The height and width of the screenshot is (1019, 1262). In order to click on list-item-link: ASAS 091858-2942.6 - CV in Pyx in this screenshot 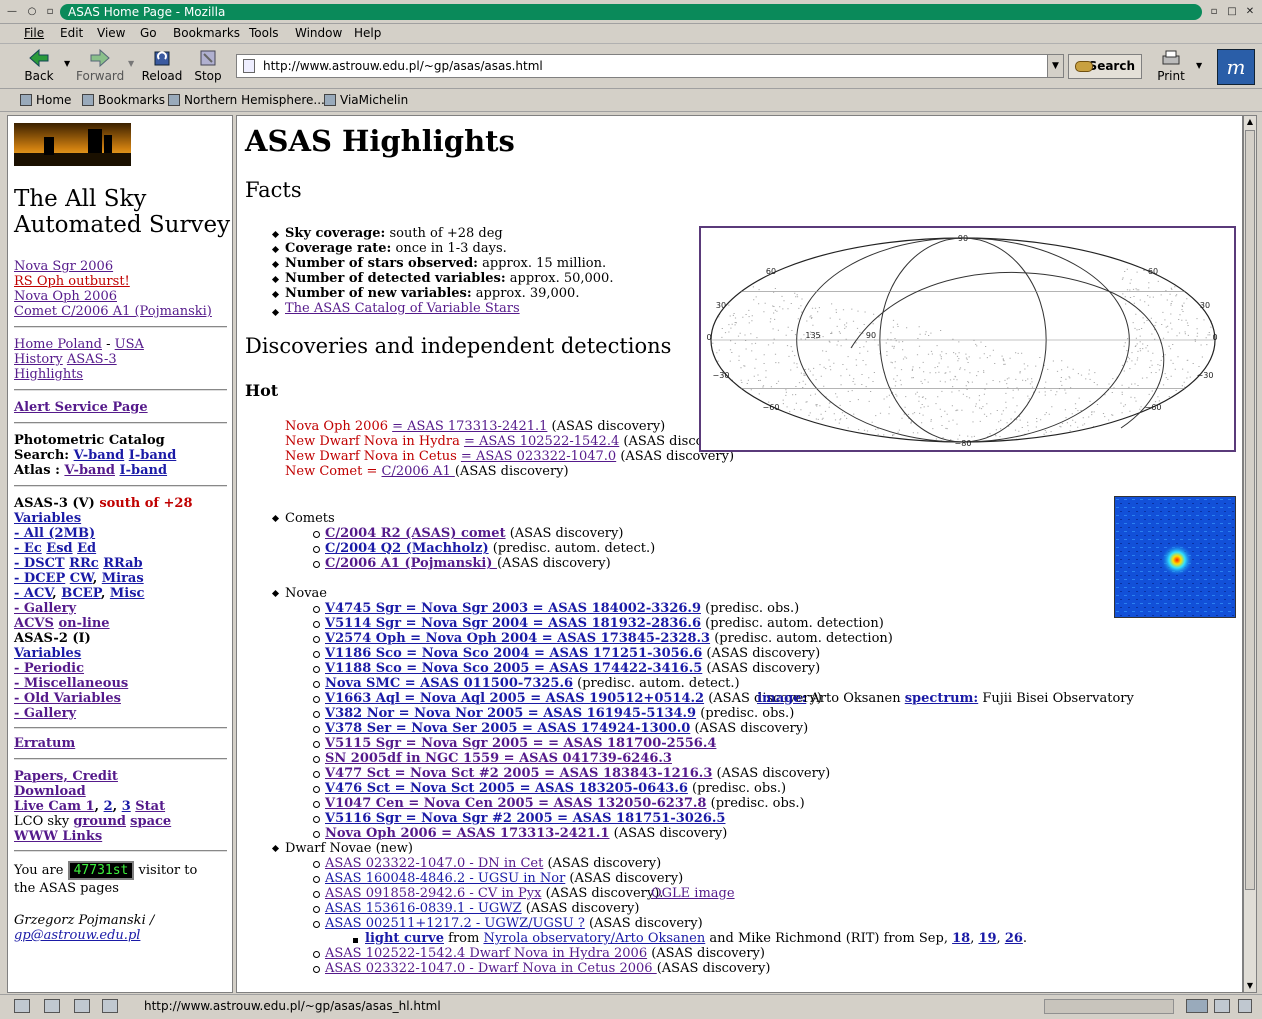, I will do `click(433, 893)`.